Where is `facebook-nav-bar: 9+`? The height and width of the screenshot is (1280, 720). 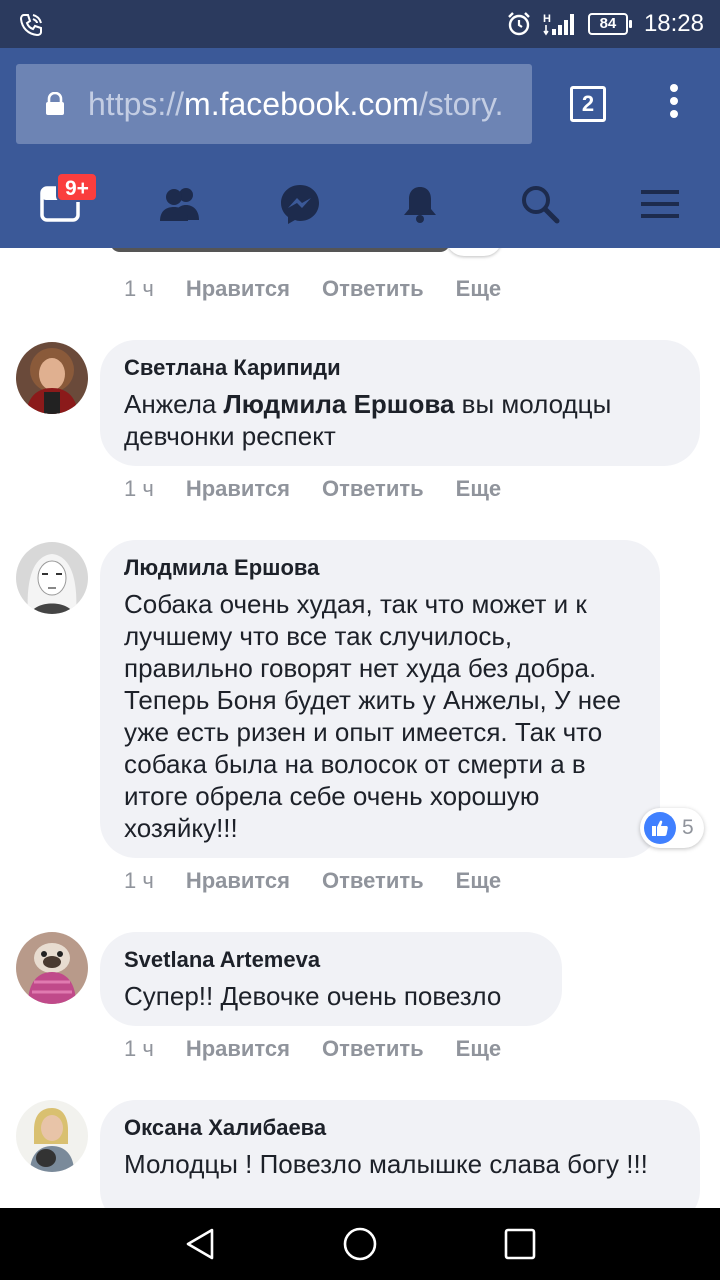 facebook-nav-bar: 9+ is located at coordinates (360, 204).